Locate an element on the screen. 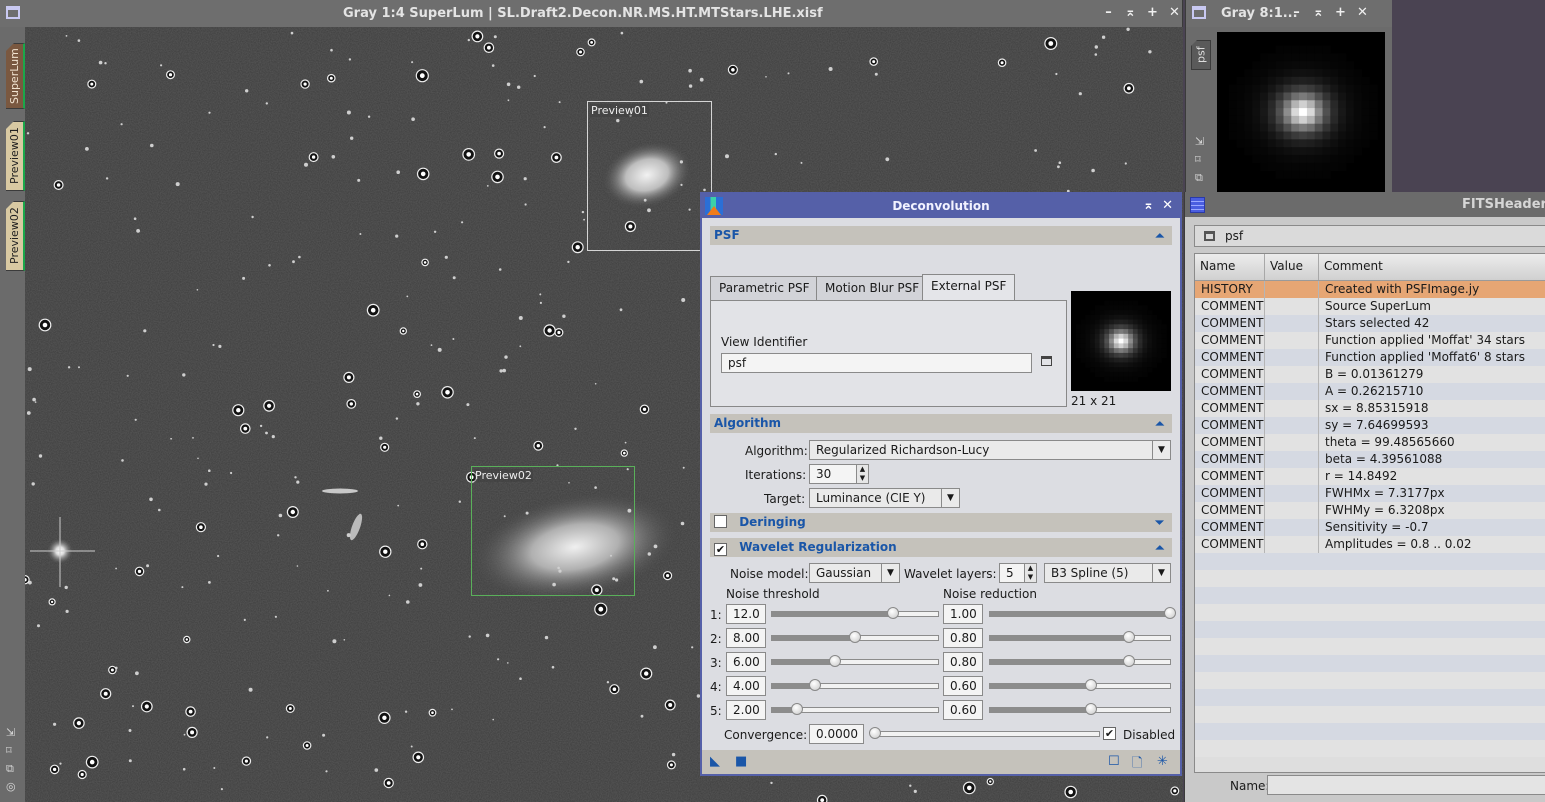 The height and width of the screenshot is (802, 1545). table-row: COMMENT beta = 4.39561088 is located at coordinates (1370, 459).